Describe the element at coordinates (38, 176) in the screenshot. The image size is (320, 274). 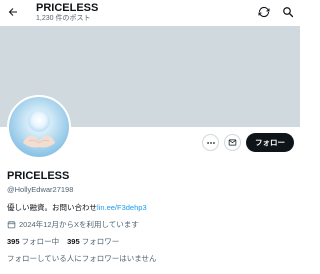
I see `display-name: PRICELESS` at that location.